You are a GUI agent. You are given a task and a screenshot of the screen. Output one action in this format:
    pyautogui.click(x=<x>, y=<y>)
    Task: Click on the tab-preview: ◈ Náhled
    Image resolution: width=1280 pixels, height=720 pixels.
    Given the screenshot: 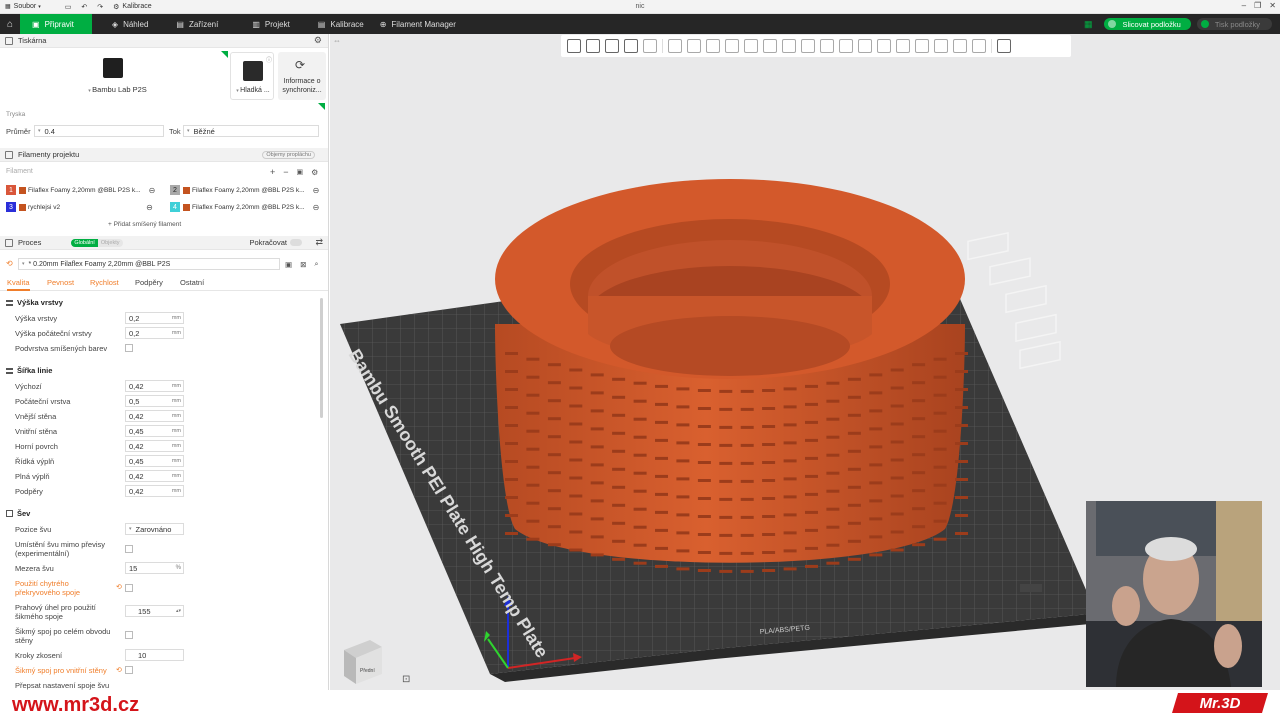 What is the action you would take?
    pyautogui.click(x=130, y=24)
    